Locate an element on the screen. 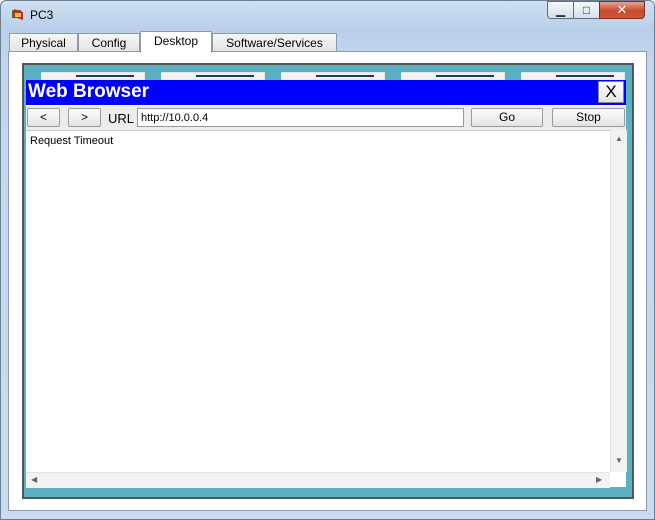  back-button: < is located at coordinates (43, 117).